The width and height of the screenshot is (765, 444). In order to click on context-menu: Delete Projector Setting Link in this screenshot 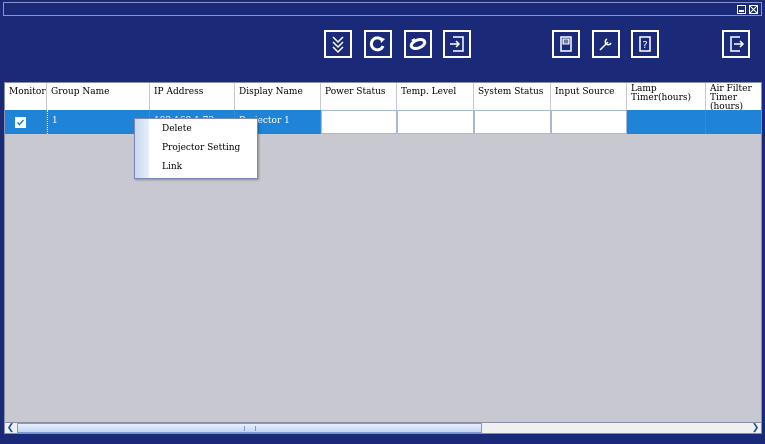, I will do `click(196, 148)`.